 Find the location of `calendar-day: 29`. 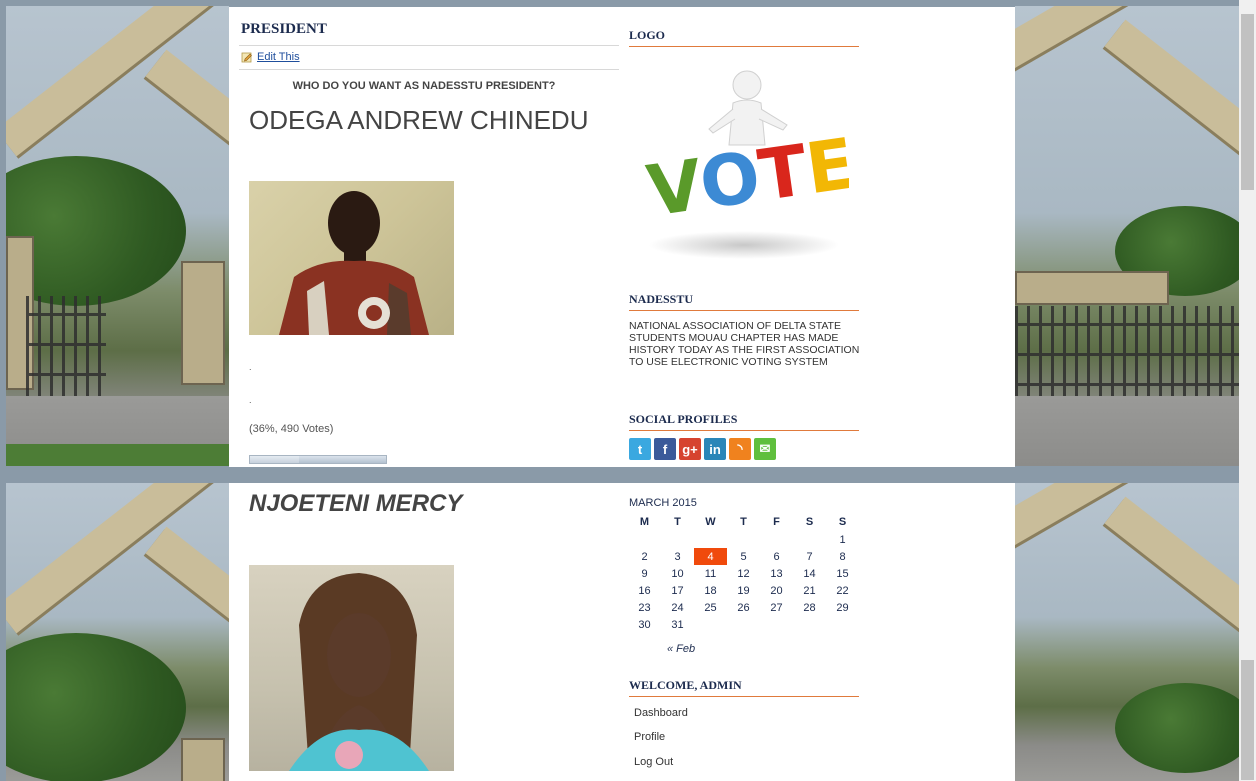

calendar-day: 29 is located at coordinates (842, 607).